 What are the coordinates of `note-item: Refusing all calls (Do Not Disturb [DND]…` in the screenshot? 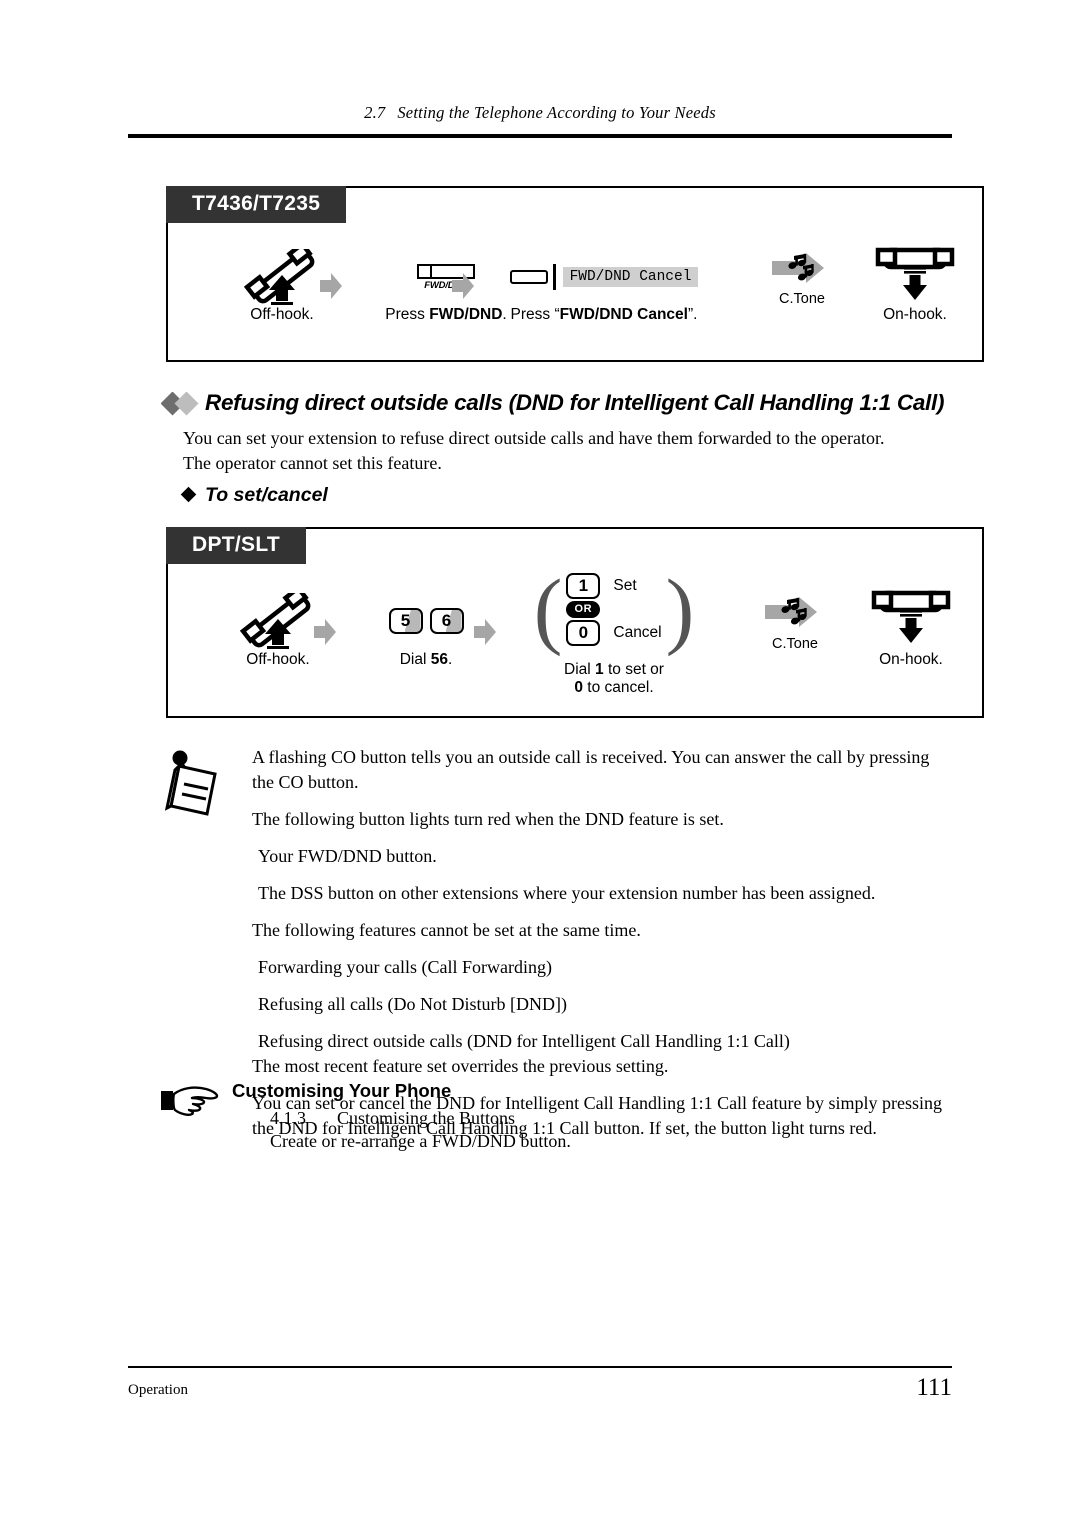 It's located at (412, 1004).